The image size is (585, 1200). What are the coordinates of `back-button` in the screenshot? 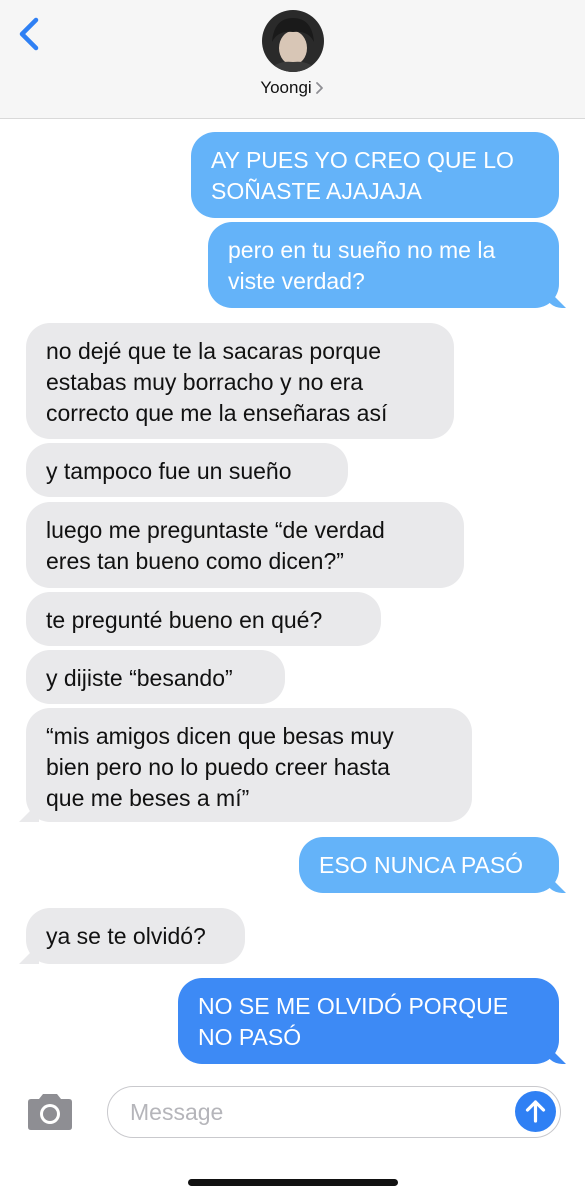 It's located at (31, 34).